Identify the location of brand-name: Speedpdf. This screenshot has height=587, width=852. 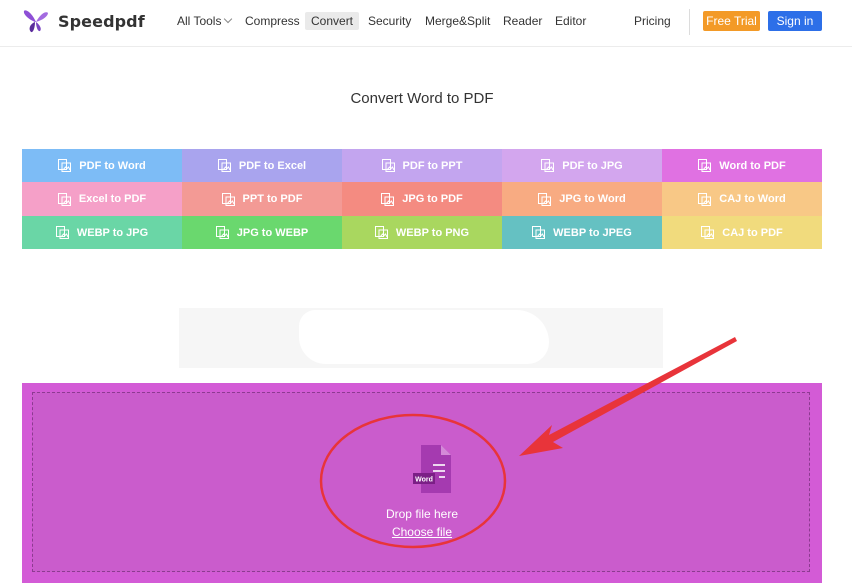
(101, 21).